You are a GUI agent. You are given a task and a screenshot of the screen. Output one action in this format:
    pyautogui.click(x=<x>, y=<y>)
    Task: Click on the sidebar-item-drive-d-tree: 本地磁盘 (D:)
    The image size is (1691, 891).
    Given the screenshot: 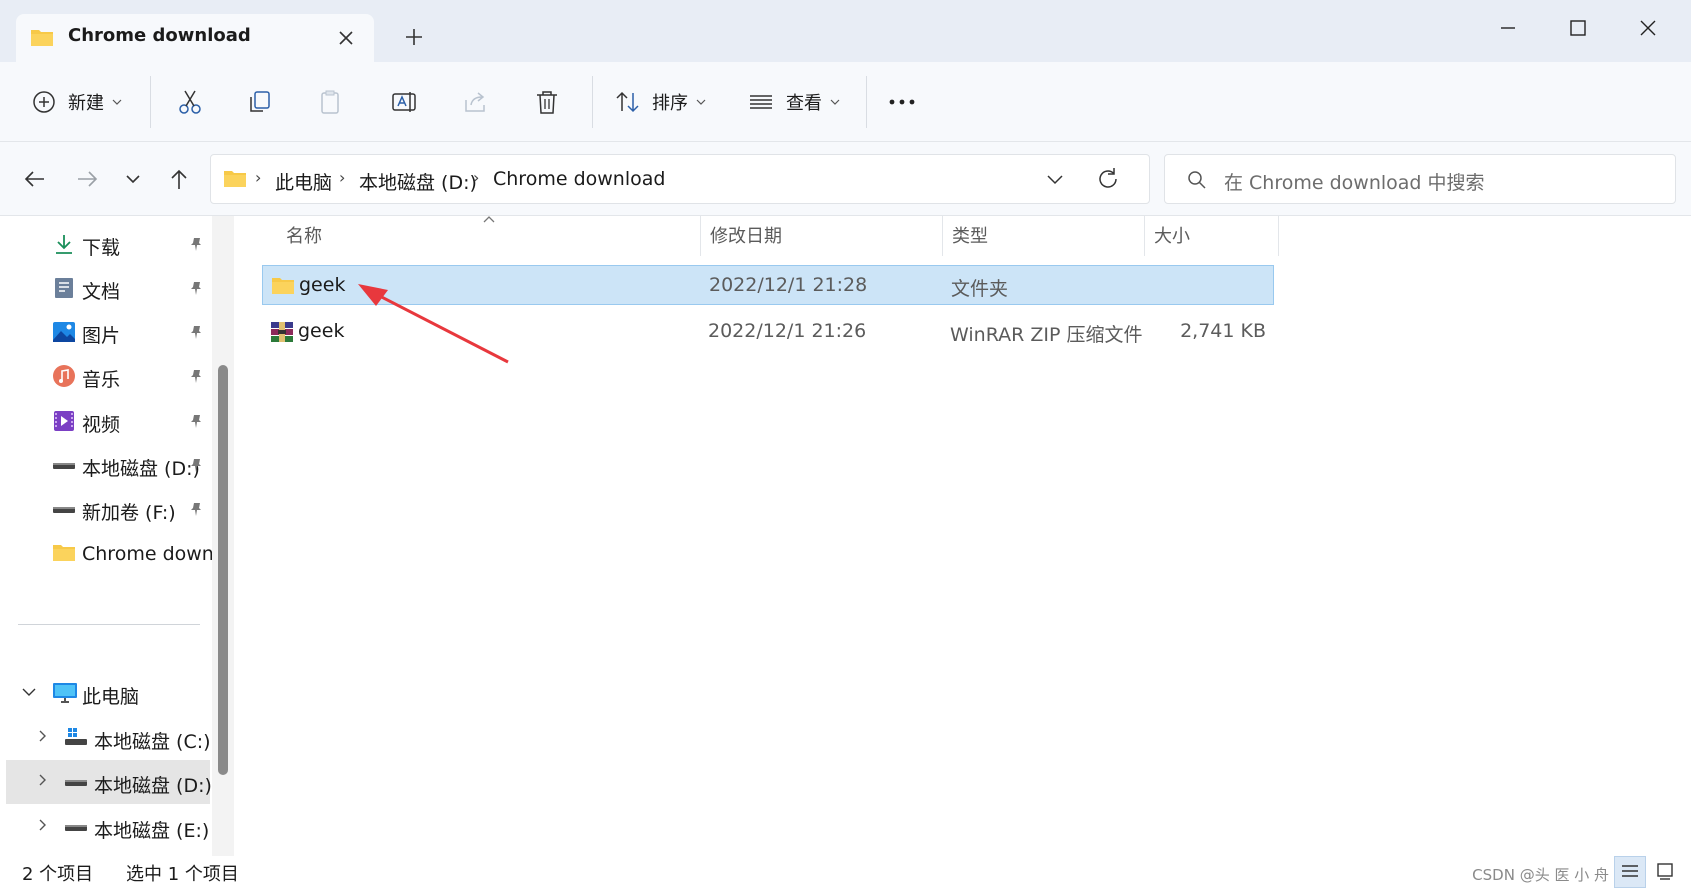 What is the action you would take?
    pyautogui.click(x=109, y=782)
    